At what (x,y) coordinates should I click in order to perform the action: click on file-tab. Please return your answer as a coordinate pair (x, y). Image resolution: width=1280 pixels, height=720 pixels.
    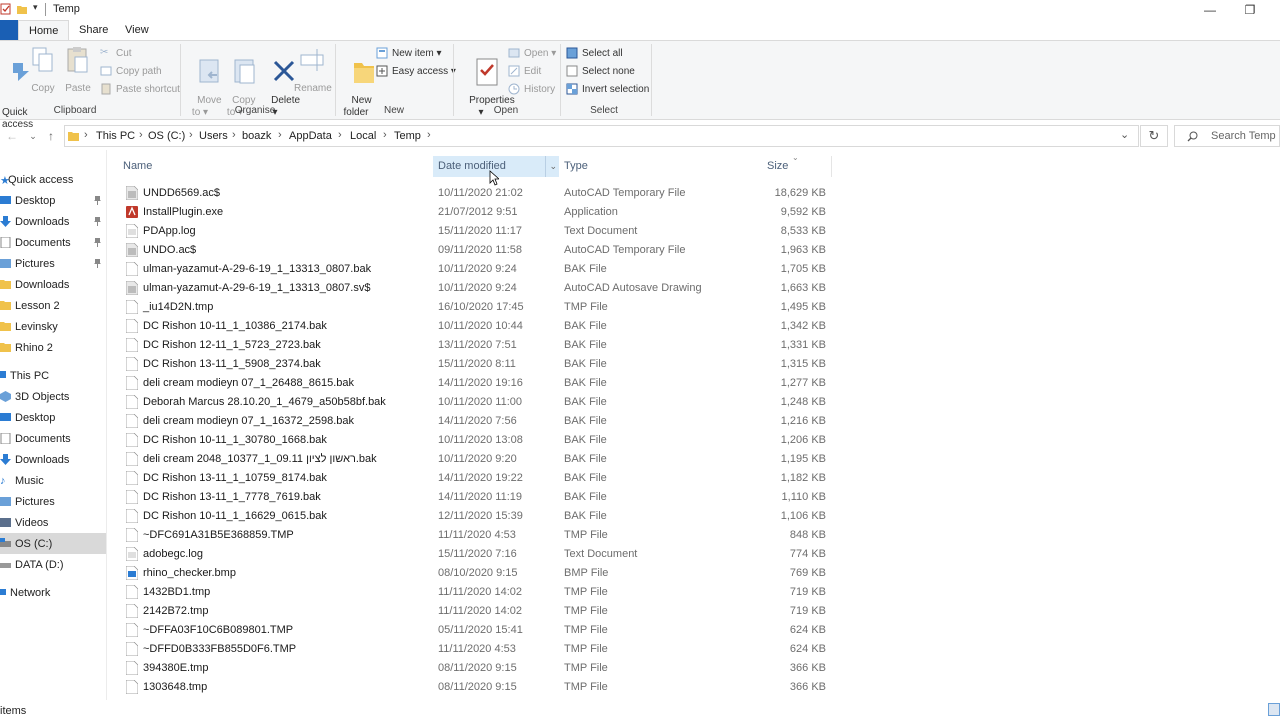
    Looking at the image, I should click on (9, 30).